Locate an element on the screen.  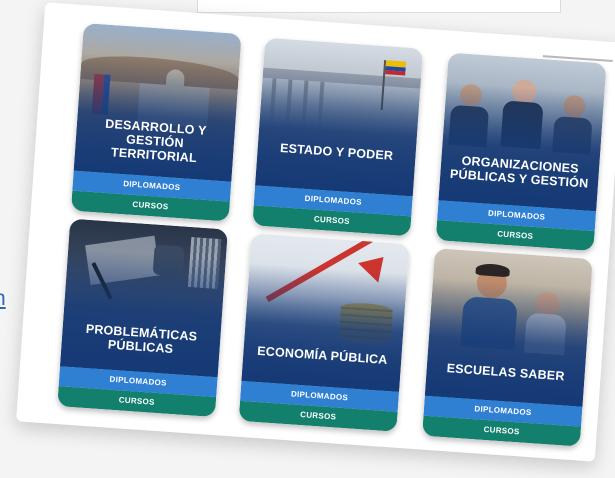
card-estado-poder: ESTADO Y PODER DIPLOMADOS CURSOS is located at coordinates (338, 137).